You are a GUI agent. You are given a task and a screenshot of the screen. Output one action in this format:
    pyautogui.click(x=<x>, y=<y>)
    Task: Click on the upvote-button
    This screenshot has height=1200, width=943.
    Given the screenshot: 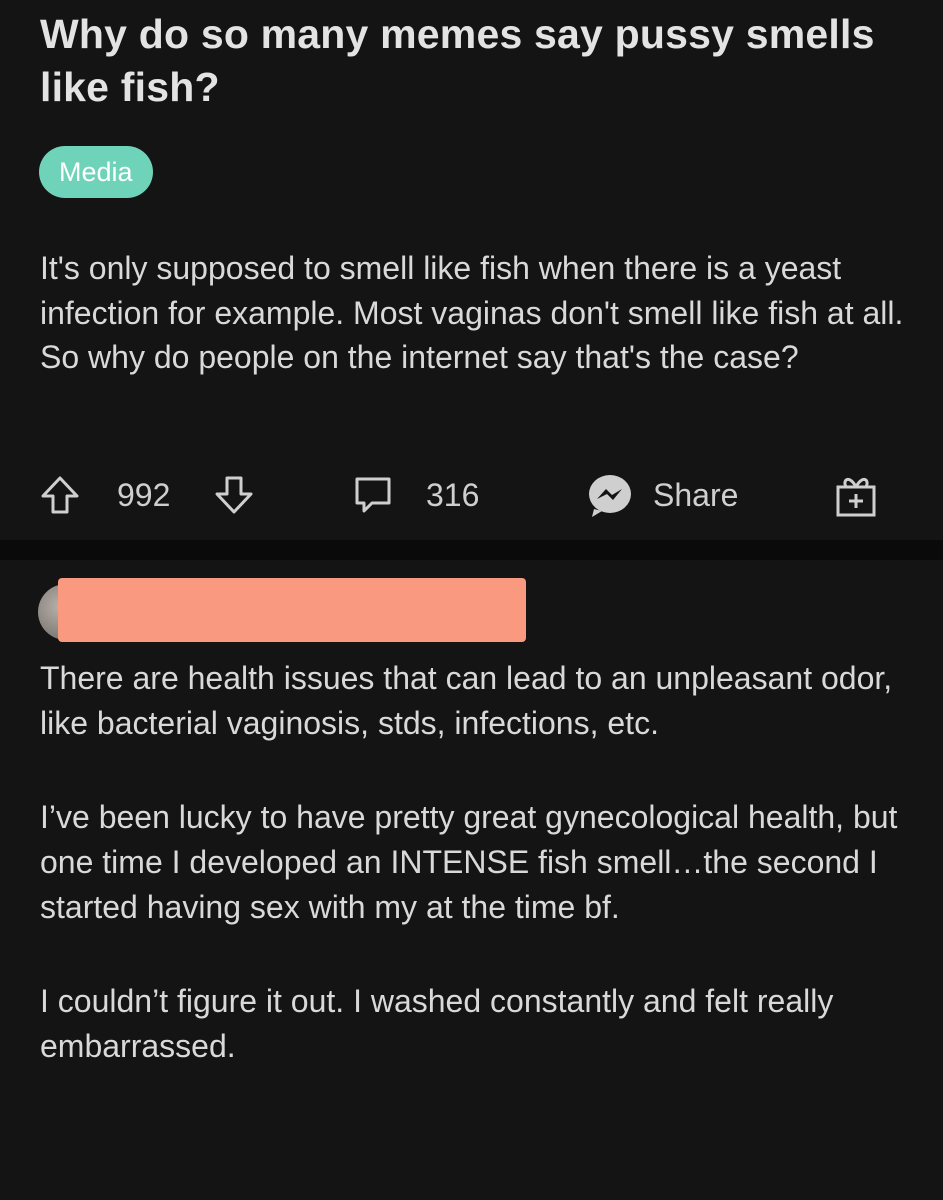 What is the action you would take?
    pyautogui.click(x=60, y=495)
    